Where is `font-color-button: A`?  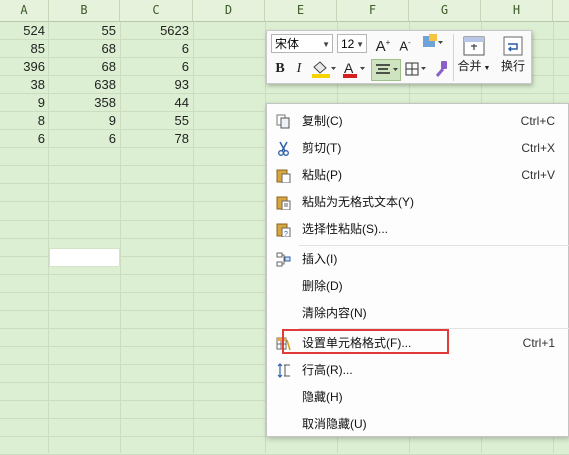 font-color-button: A is located at coordinates (355, 71).